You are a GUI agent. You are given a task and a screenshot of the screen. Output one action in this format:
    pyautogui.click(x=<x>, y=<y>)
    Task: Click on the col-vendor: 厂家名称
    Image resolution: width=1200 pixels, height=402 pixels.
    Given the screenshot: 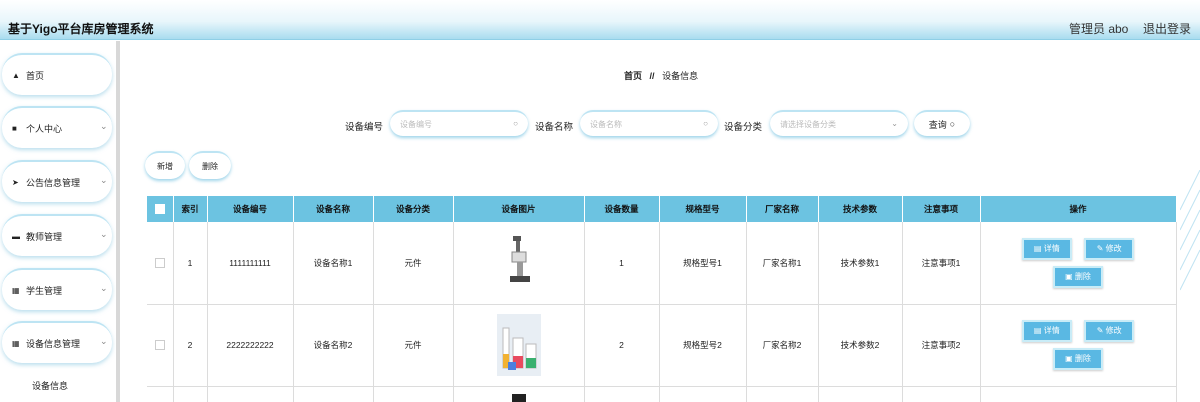 What is the action you would take?
    pyautogui.click(x=782, y=209)
    